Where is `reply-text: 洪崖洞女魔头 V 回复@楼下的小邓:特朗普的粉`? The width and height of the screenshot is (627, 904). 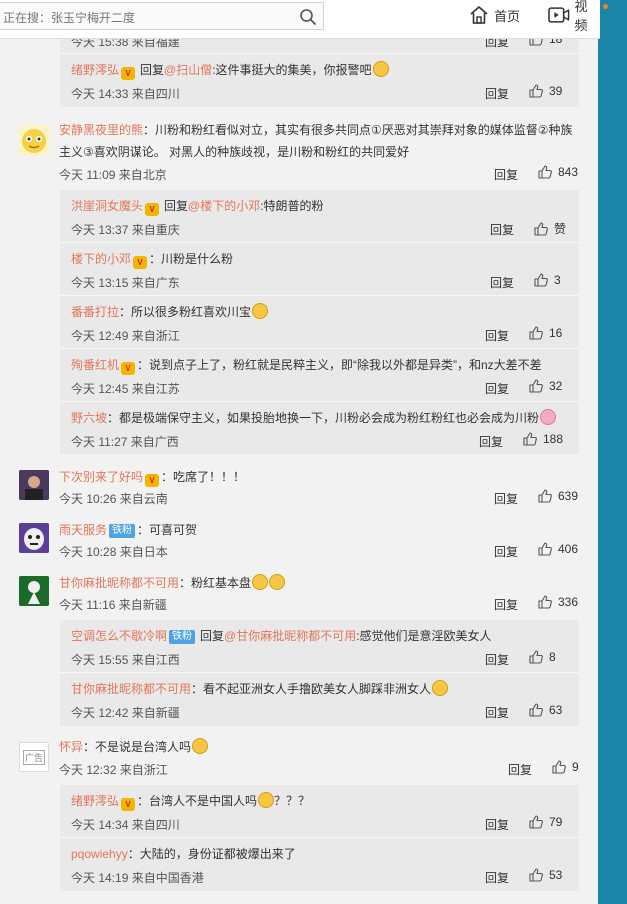
reply-text: 洪崖洞女魔头 V 回复@楼下的小邓:特朗普的粉 is located at coordinates (197, 206).